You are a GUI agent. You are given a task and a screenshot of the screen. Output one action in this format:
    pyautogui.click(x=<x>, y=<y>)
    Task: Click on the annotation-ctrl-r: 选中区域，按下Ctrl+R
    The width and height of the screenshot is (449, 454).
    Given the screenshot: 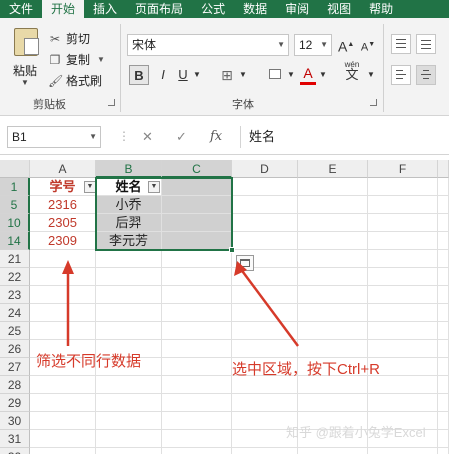 What is the action you would take?
    pyautogui.click(x=306, y=369)
    